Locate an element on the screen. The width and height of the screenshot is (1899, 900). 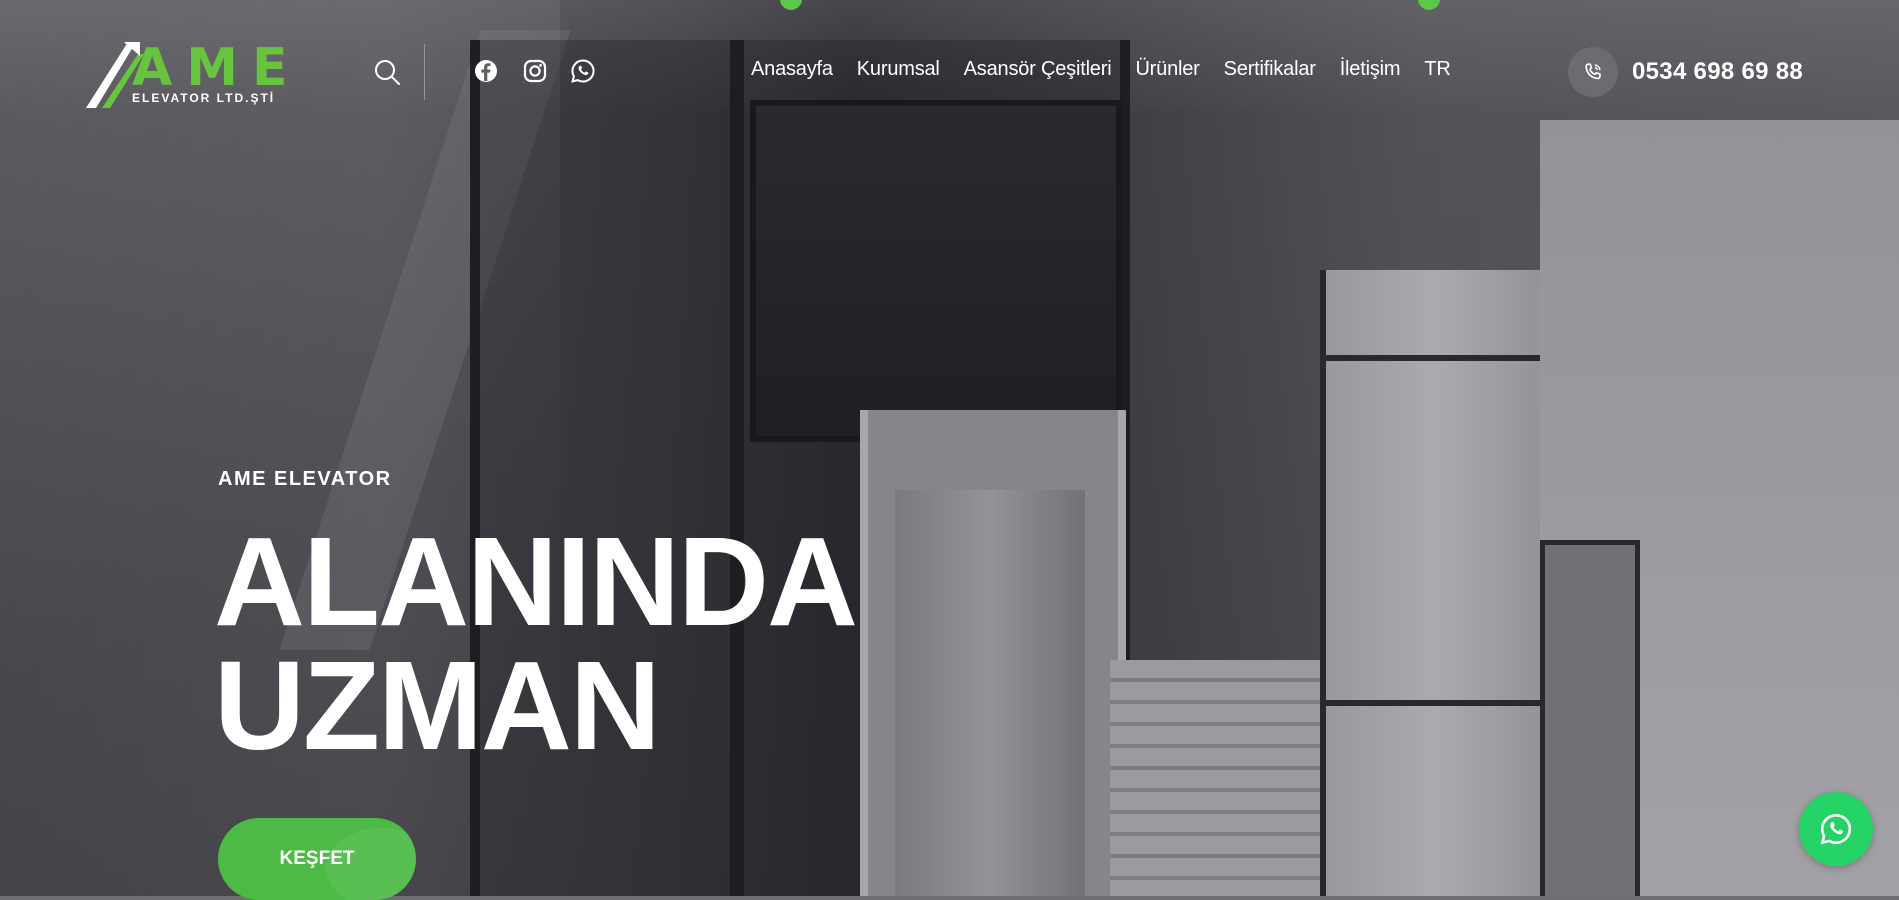
logo-tagline: ELEVATOR LTD.ŞTİ is located at coordinates (204, 98).